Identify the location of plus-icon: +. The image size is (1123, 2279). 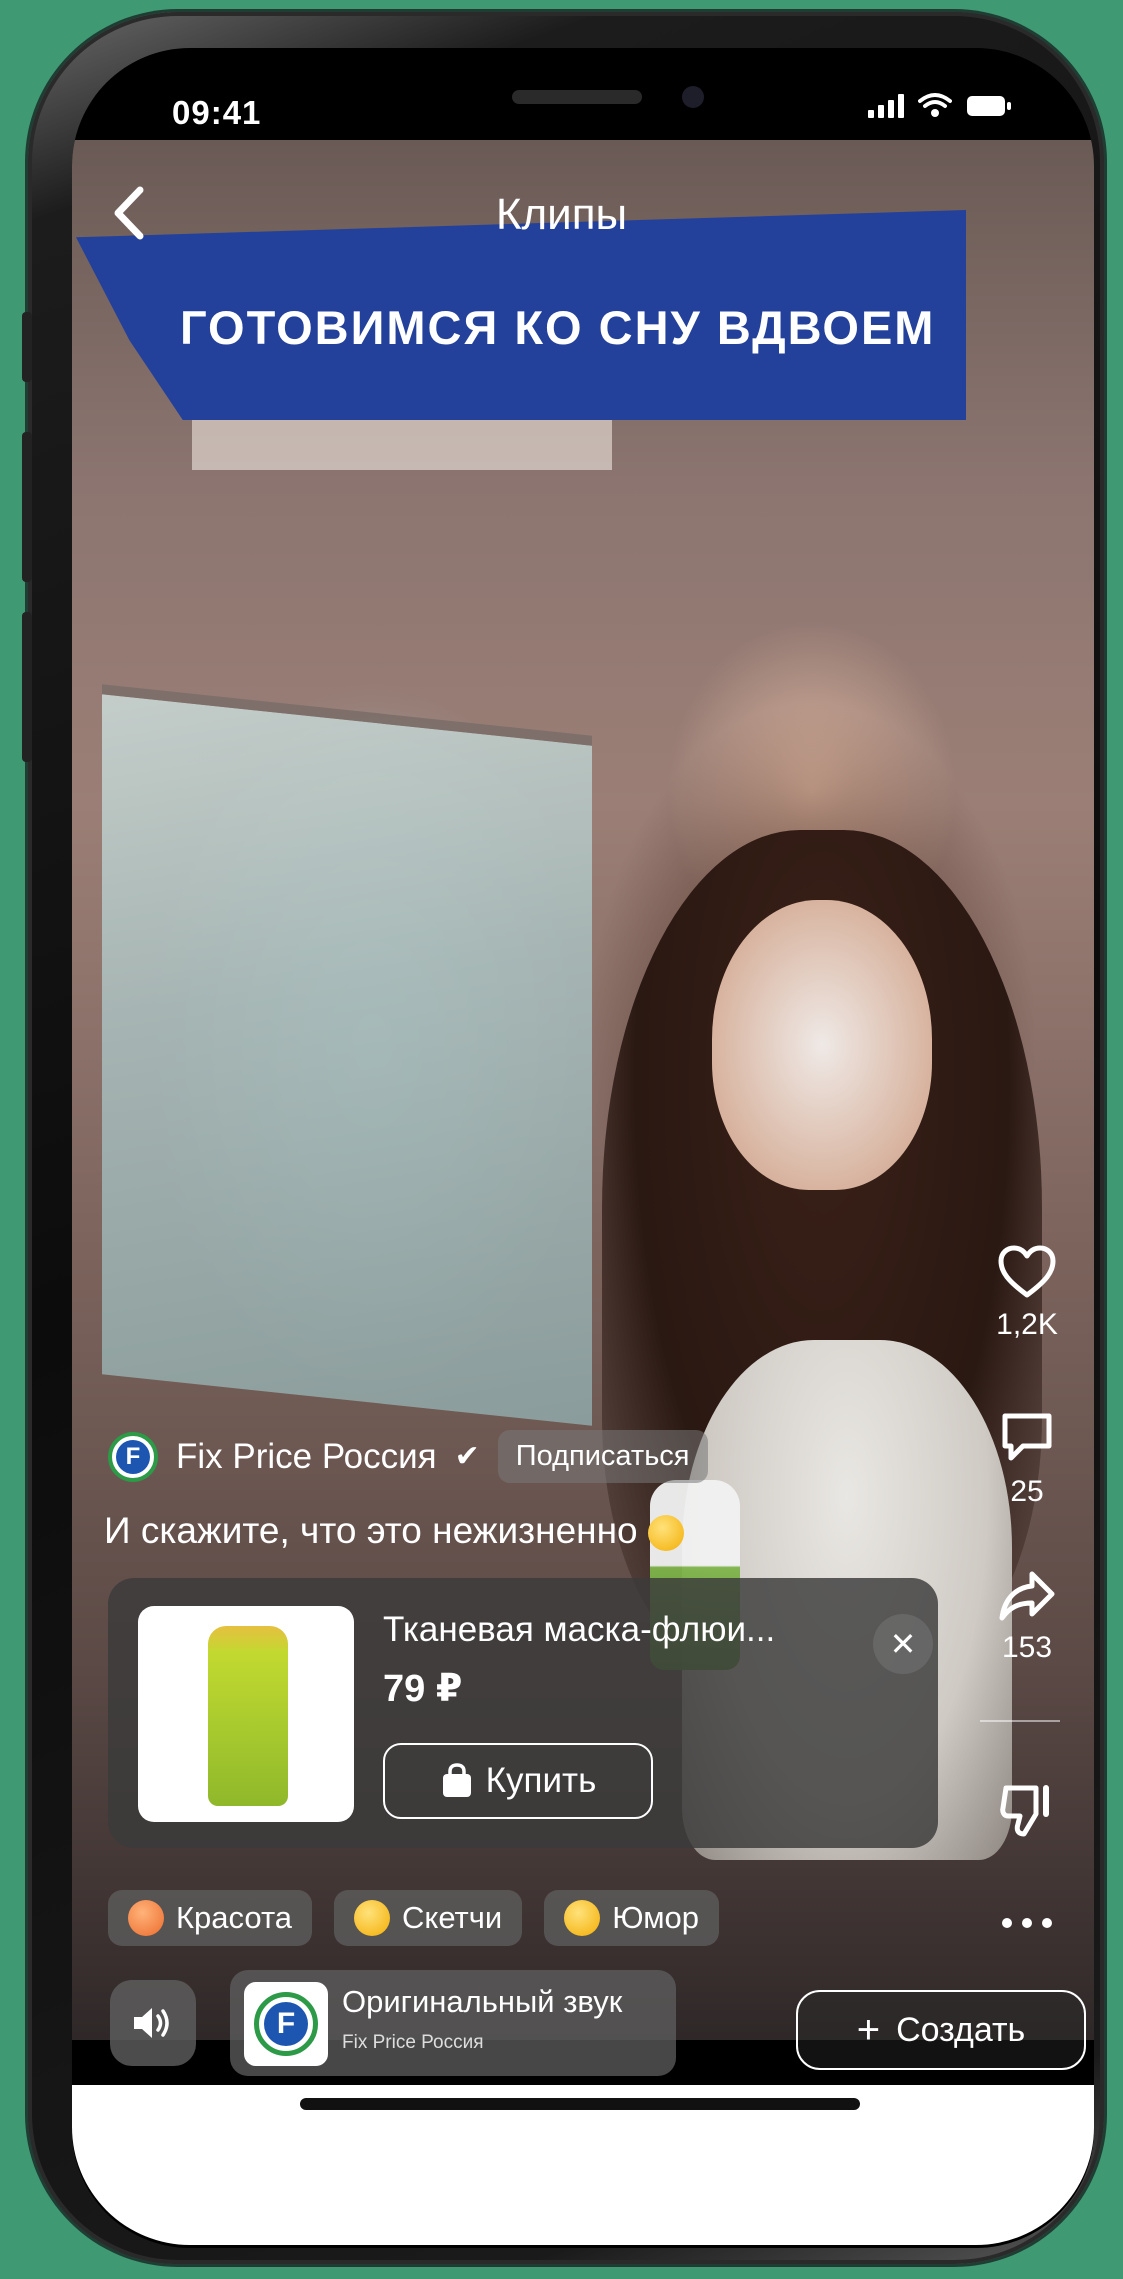
(868, 2029).